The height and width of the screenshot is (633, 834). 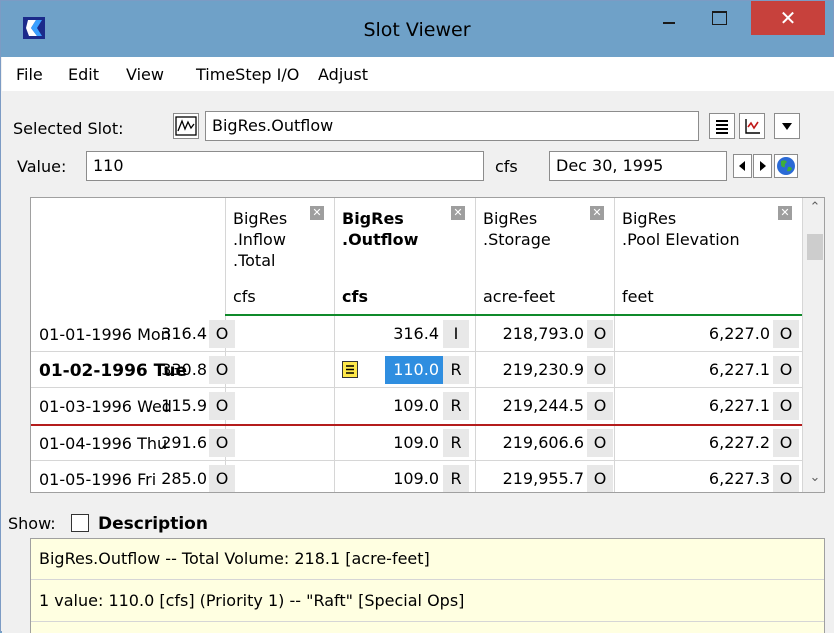 What do you see at coordinates (739, 334) in the screenshot?
I see `table-cell: 6,227.0` at bounding box center [739, 334].